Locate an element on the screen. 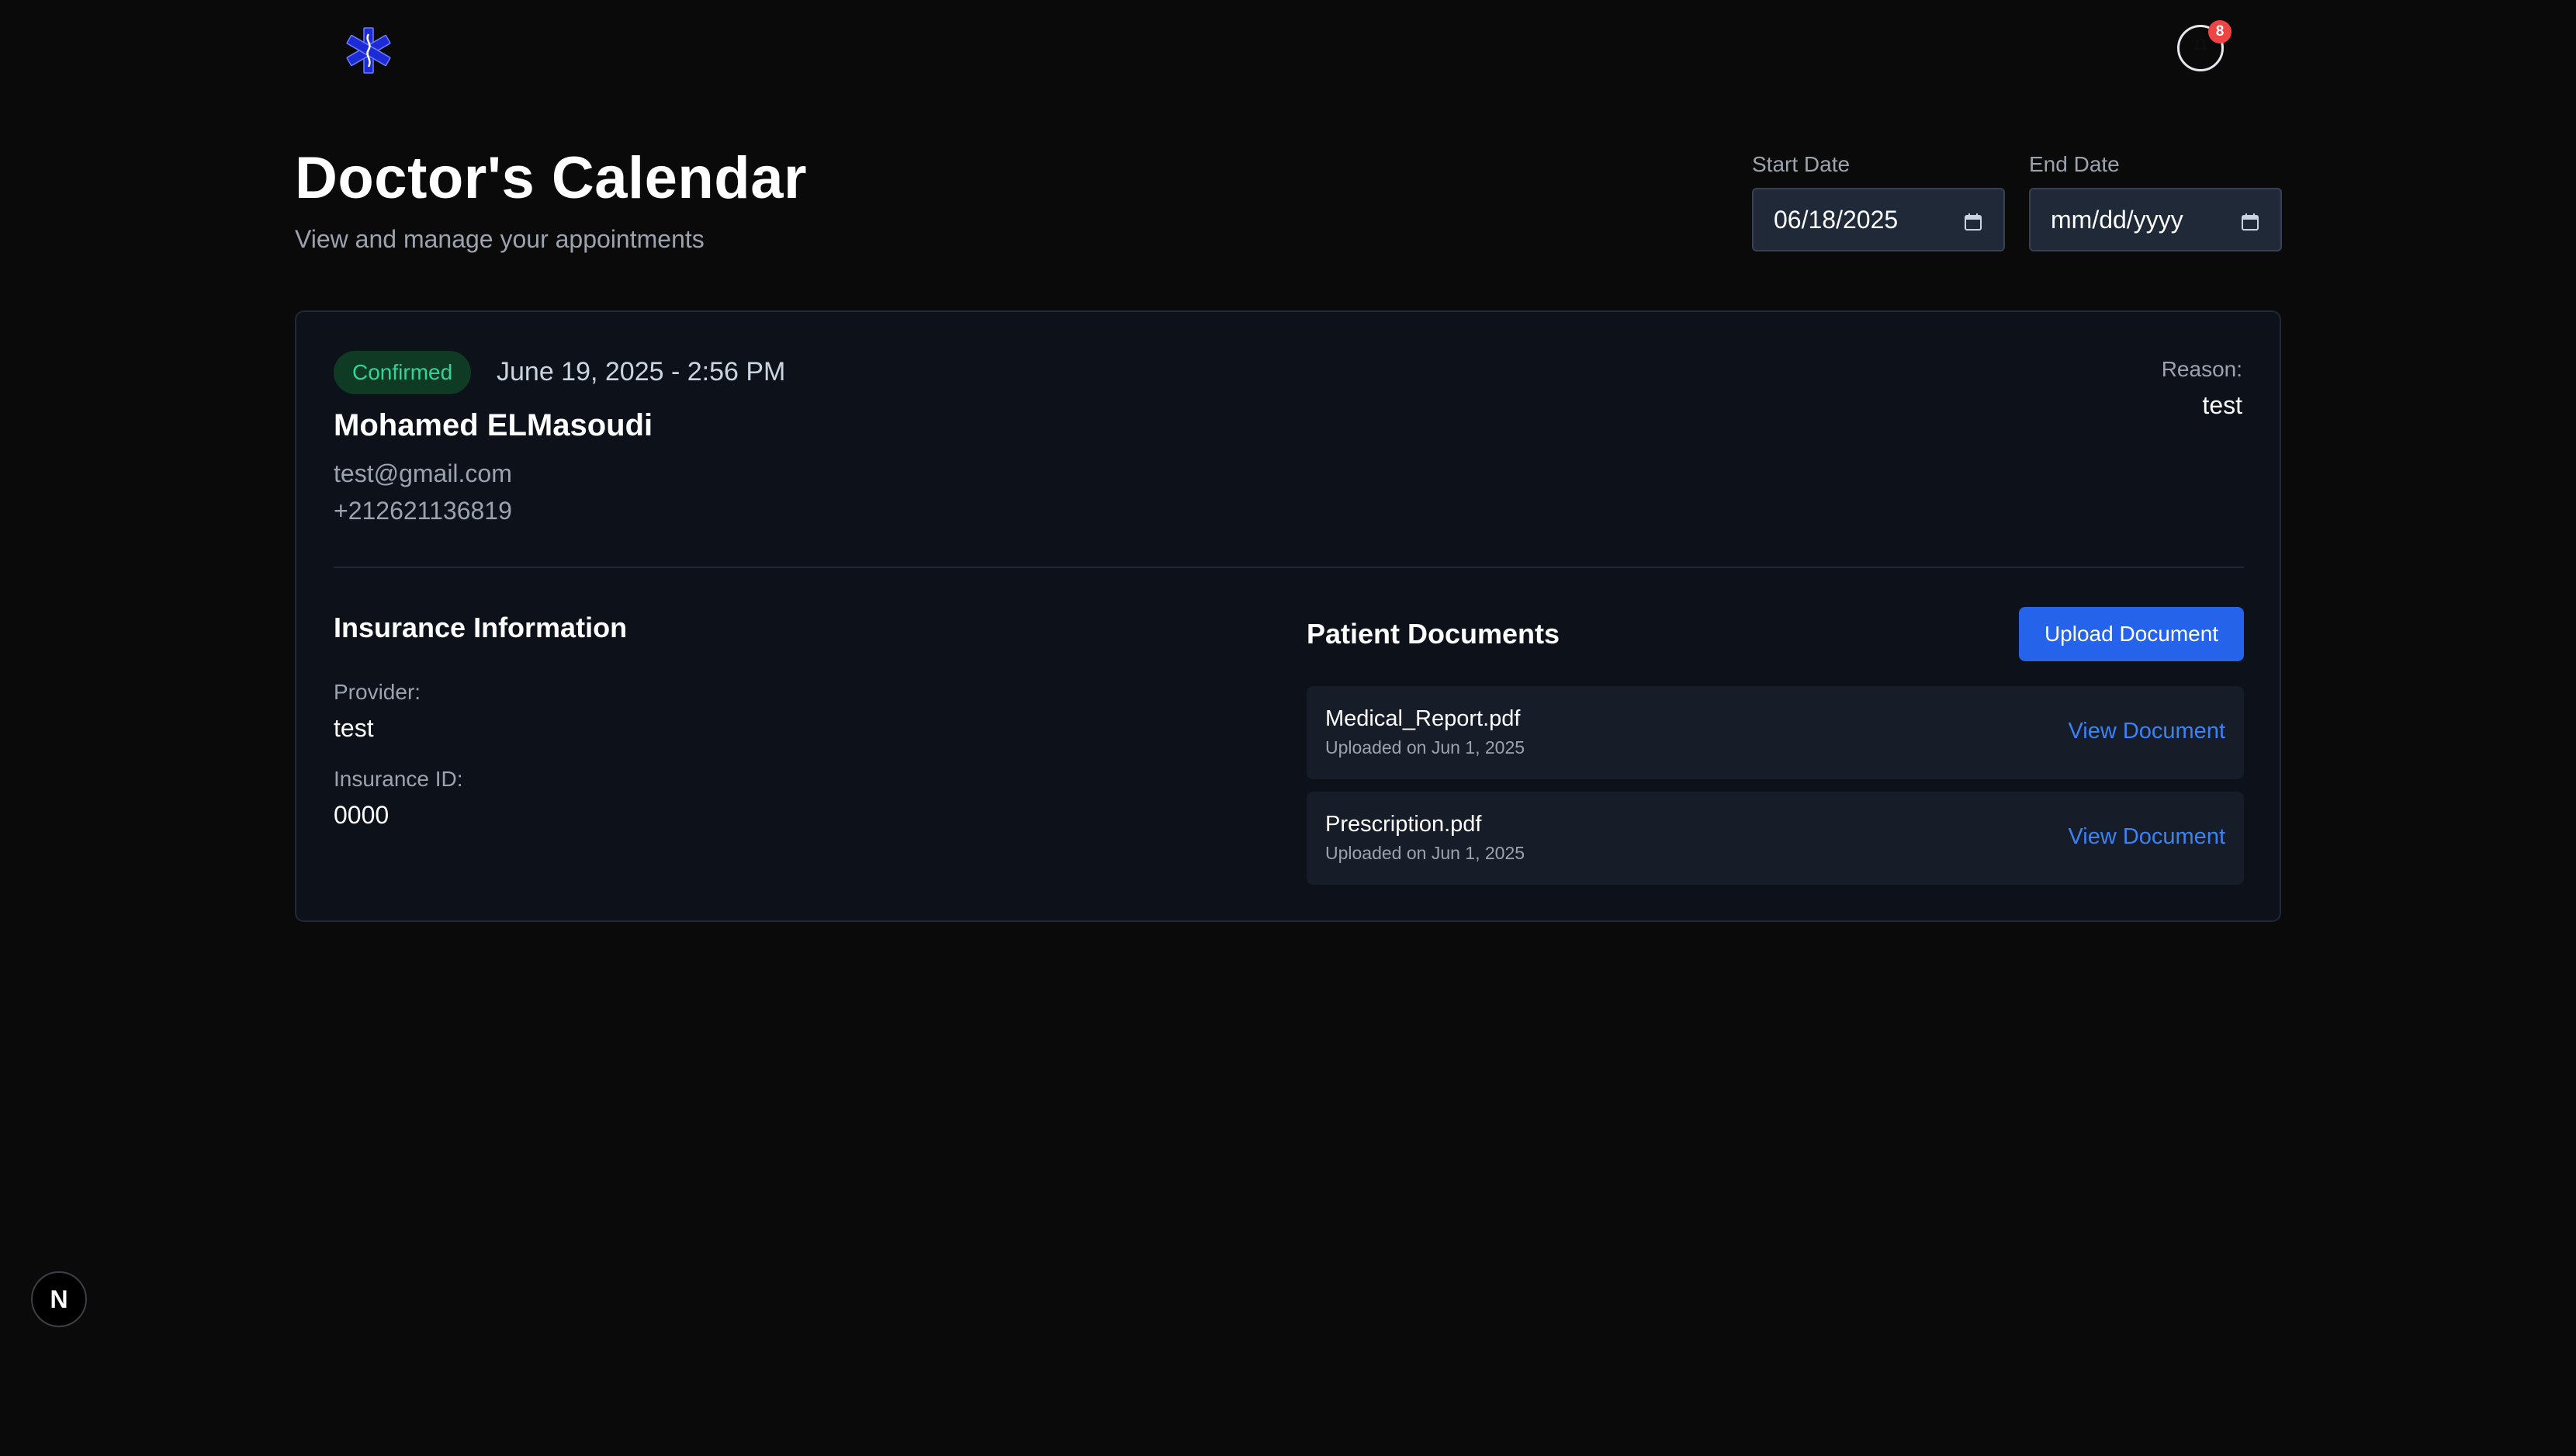 This screenshot has width=2576, height=1456. dev-tools-n-icon: N is located at coordinates (59, 1299).